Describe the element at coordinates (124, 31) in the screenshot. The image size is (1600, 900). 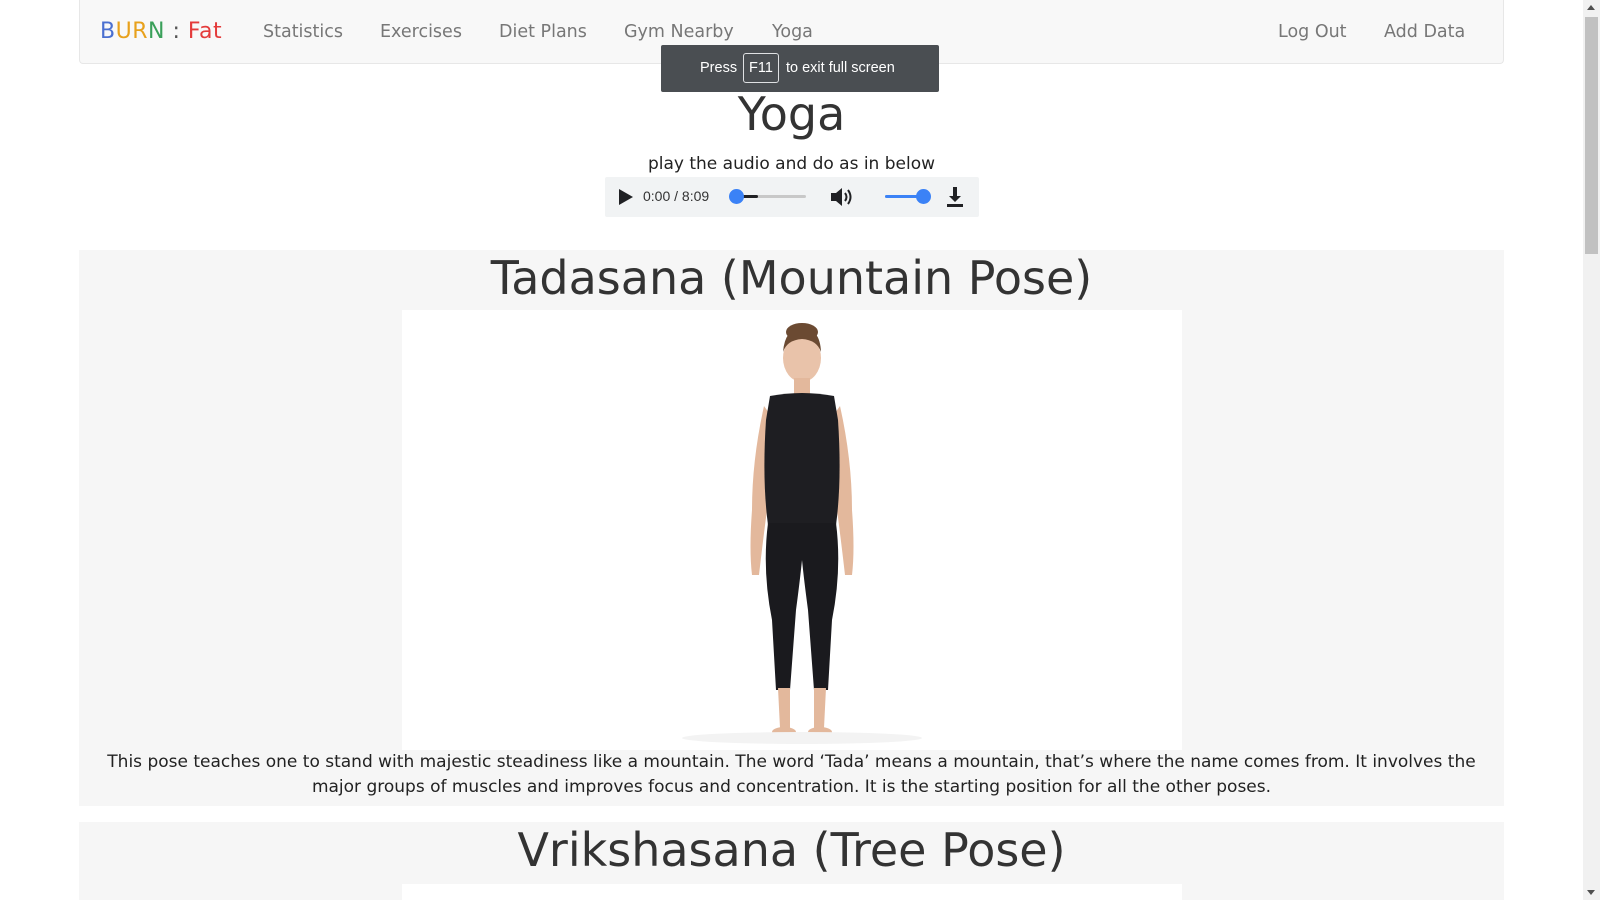
I see `brand-letter-u: U` at that location.